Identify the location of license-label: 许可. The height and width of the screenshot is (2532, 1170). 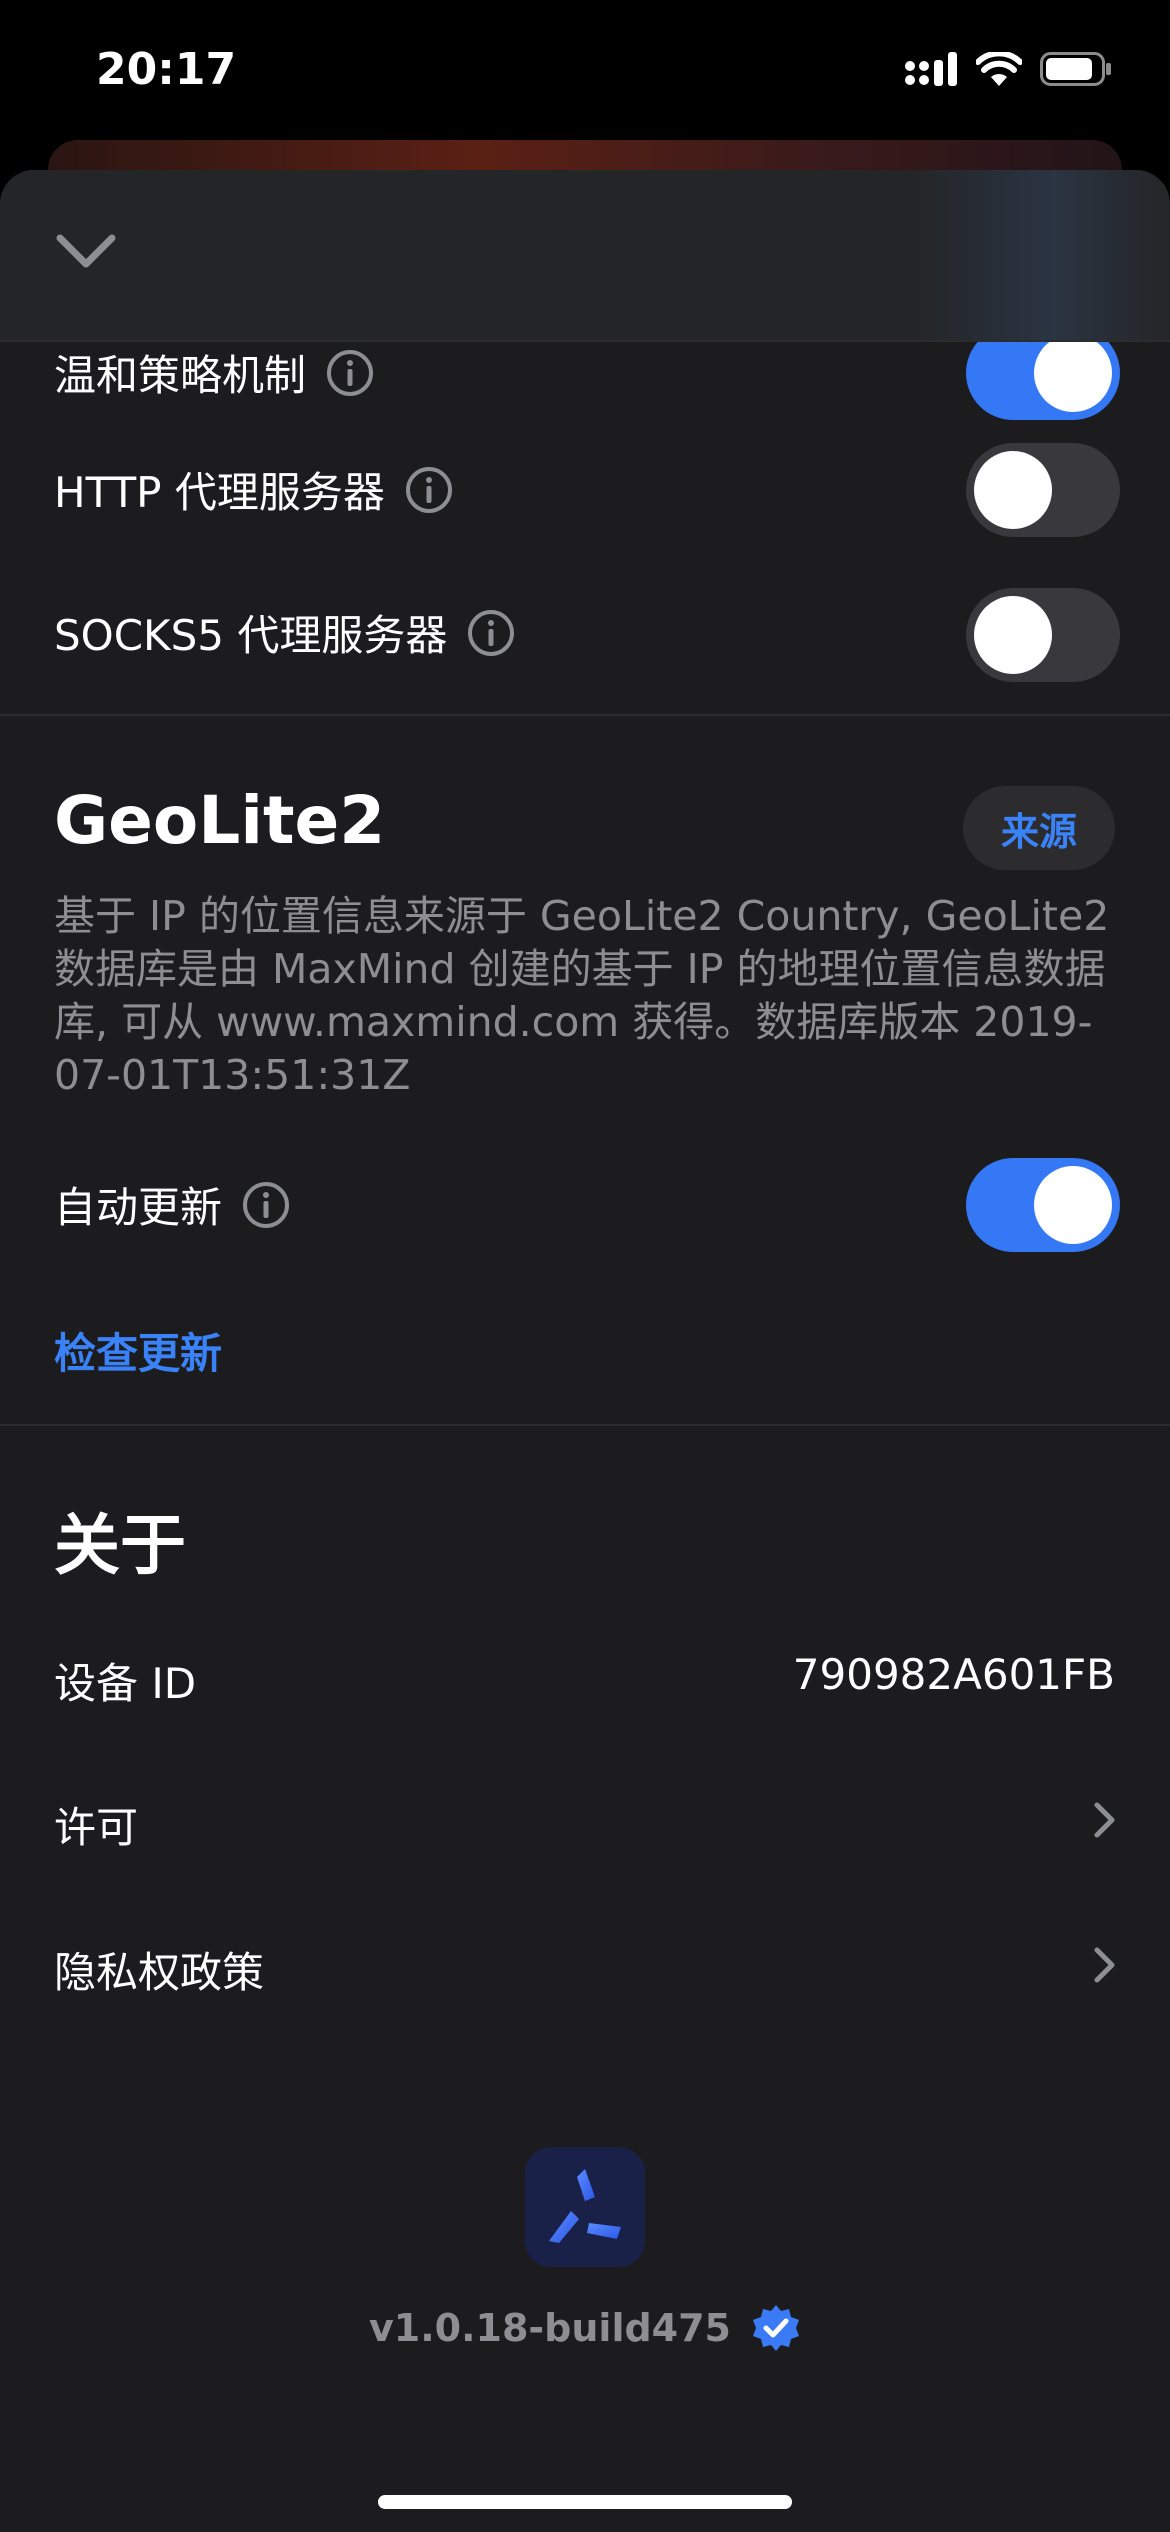
(96, 1827).